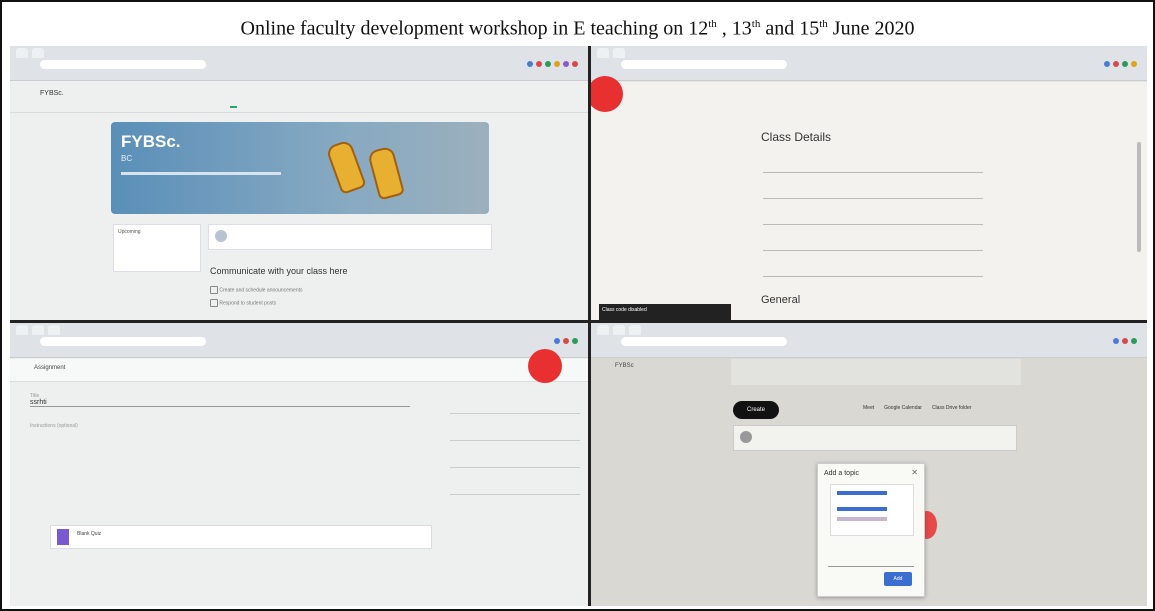  I want to click on classwork-links: Meet Google Calendar Class Drive folder, so click(917, 408).